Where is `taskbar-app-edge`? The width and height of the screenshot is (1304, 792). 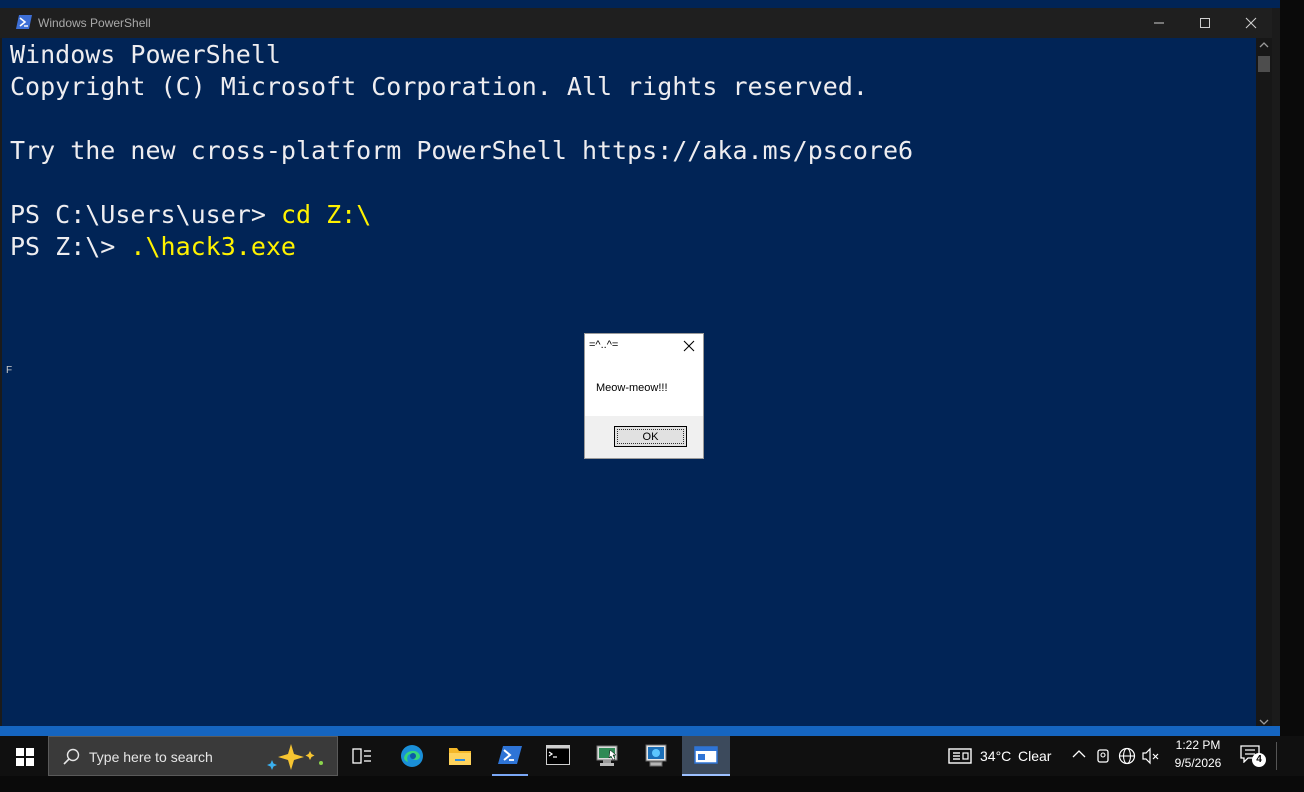
taskbar-app-edge is located at coordinates (412, 756).